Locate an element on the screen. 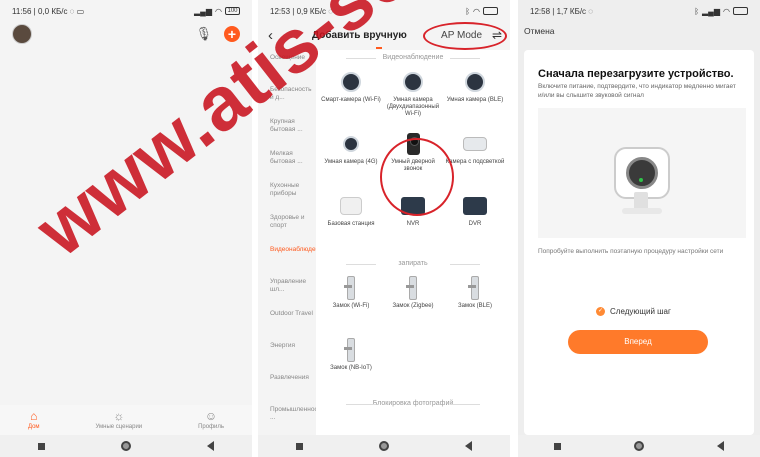 This screenshot has height=457, width=760. tab-profile: ☺ Профиль is located at coordinates (211, 420).